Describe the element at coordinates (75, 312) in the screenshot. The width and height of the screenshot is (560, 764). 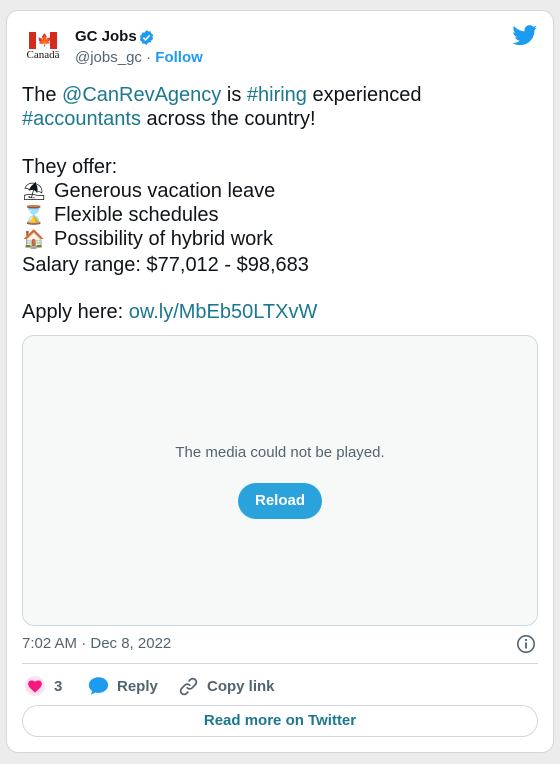
I see `apply-label: Apply here:` at that location.